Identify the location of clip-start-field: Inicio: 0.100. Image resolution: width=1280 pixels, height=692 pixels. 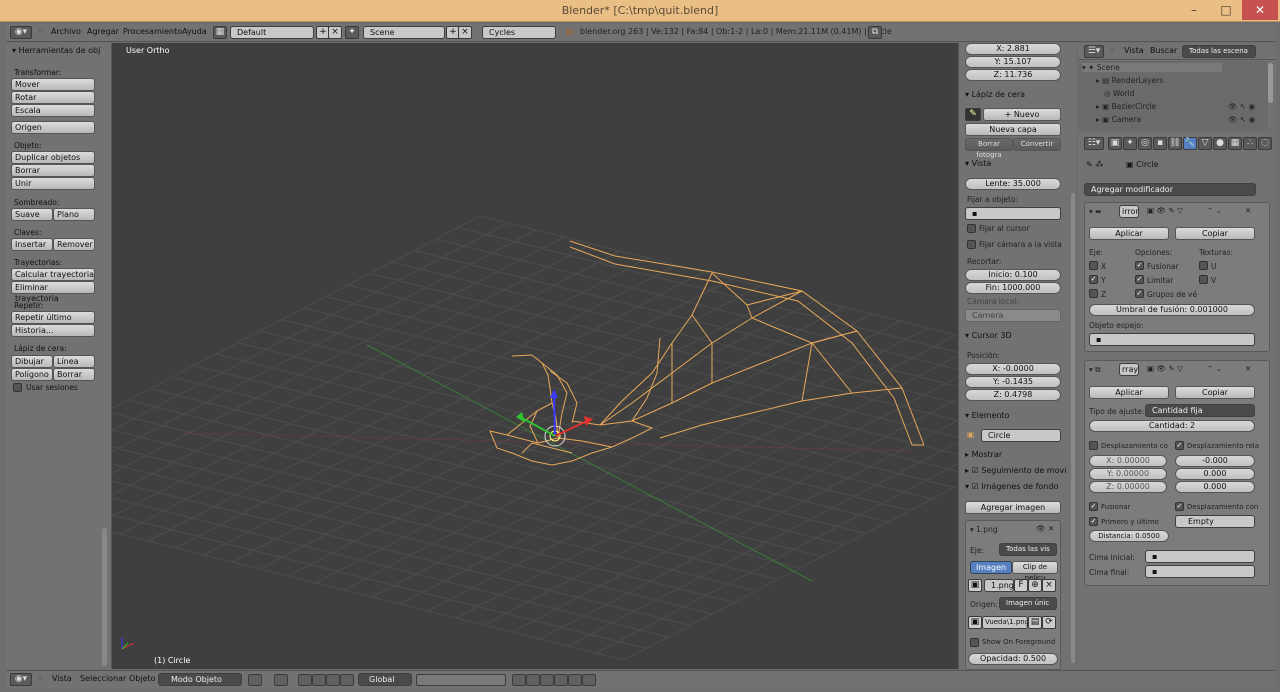
(1013, 275).